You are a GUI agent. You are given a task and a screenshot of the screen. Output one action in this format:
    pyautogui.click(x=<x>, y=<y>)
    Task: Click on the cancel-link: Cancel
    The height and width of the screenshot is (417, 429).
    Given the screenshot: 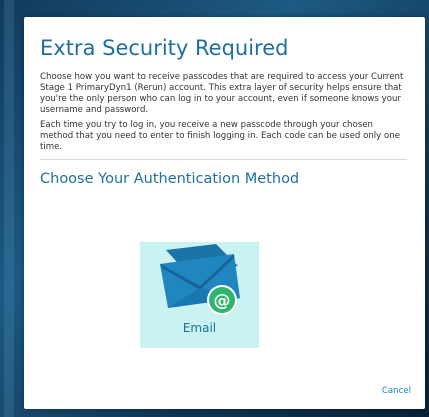 What is the action you would take?
    pyautogui.click(x=396, y=391)
    